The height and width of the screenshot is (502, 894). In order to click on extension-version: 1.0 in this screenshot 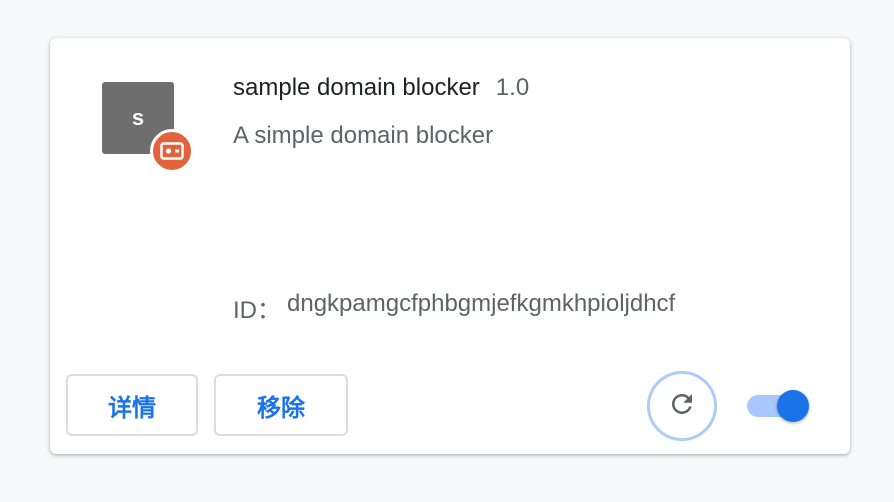, I will do `click(512, 87)`.